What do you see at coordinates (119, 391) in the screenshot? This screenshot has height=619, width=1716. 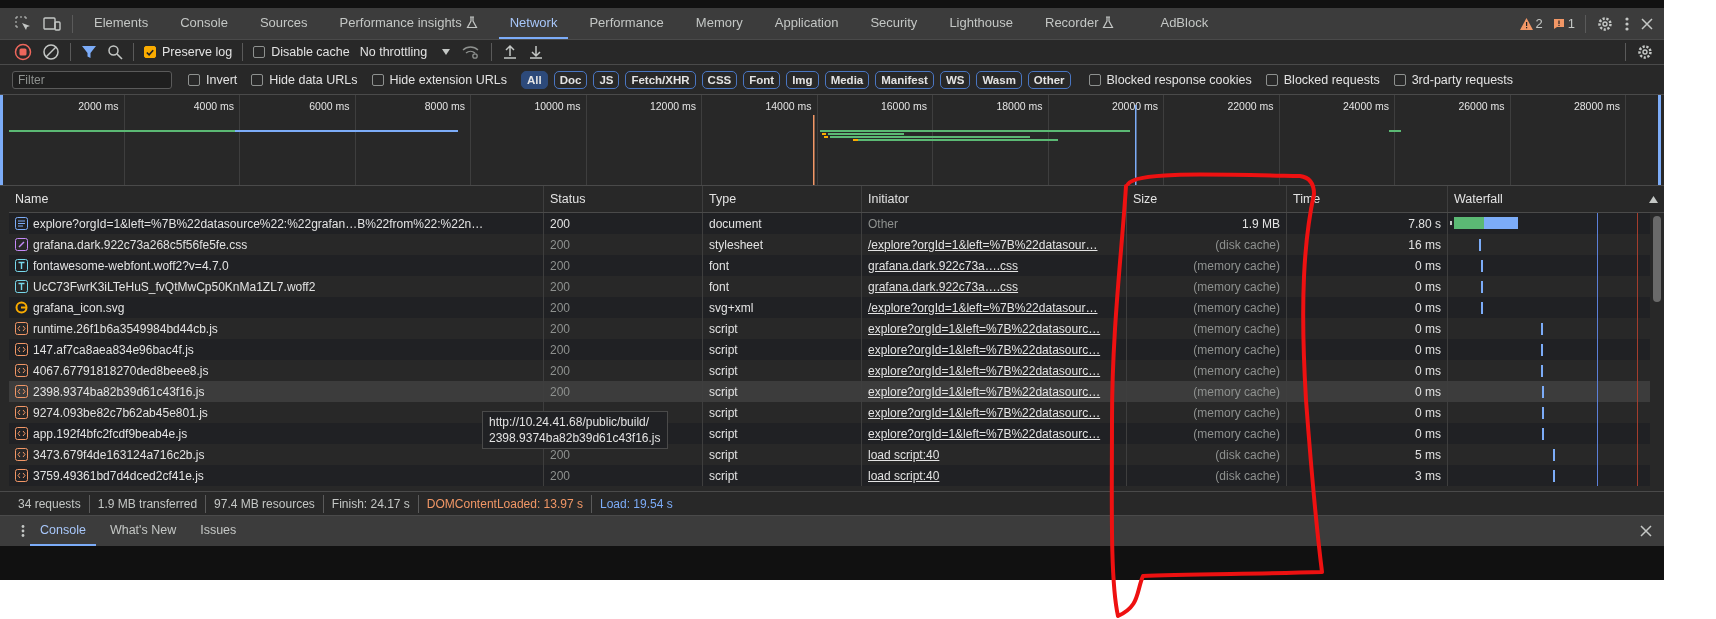 I see `request-name: 2398.9374ba82b39d61c43f16.js` at bounding box center [119, 391].